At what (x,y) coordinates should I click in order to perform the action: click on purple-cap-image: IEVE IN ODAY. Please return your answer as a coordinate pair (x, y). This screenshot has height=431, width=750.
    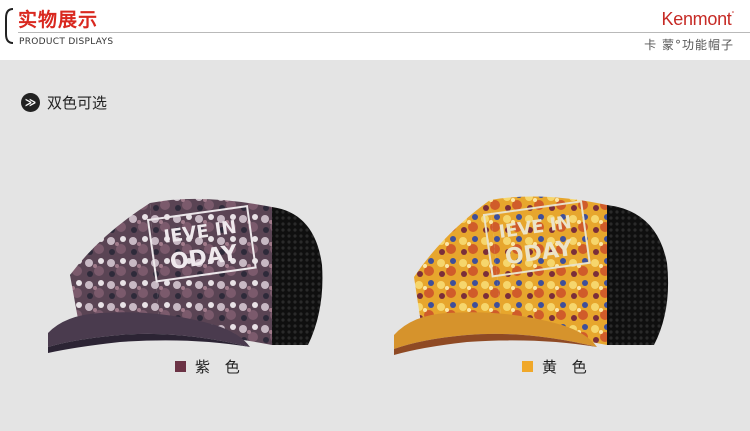
    Looking at the image, I should click on (185, 275).